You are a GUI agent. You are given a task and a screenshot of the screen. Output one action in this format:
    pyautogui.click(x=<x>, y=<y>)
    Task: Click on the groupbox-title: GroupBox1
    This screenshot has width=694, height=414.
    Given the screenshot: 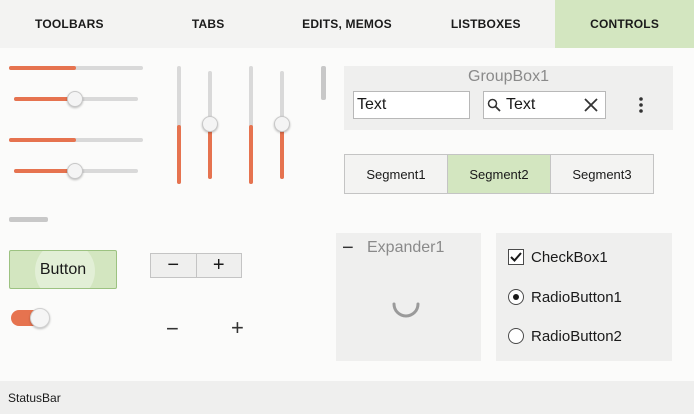 What is the action you would take?
    pyautogui.click(x=508, y=76)
    